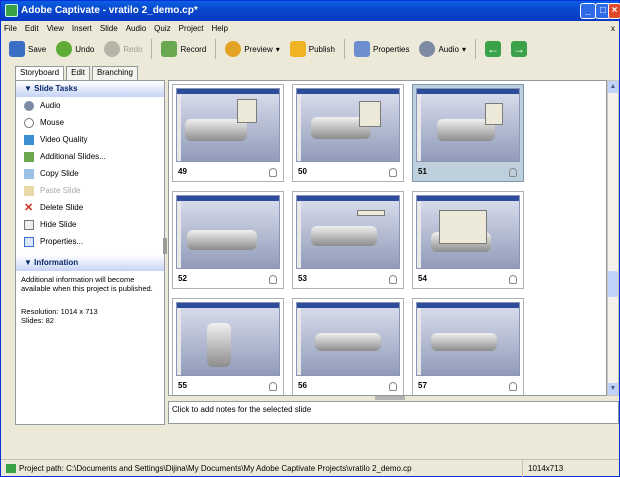  Describe the element at coordinates (614, 11) in the screenshot. I see `close-button: ×` at that location.